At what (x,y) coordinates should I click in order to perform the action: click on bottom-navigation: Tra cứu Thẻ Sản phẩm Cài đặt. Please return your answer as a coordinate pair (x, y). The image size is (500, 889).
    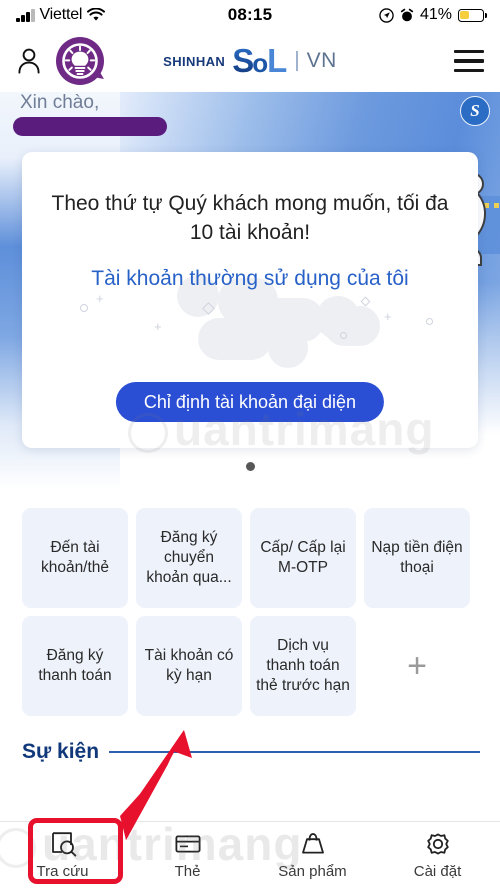
    Looking at the image, I should click on (250, 855).